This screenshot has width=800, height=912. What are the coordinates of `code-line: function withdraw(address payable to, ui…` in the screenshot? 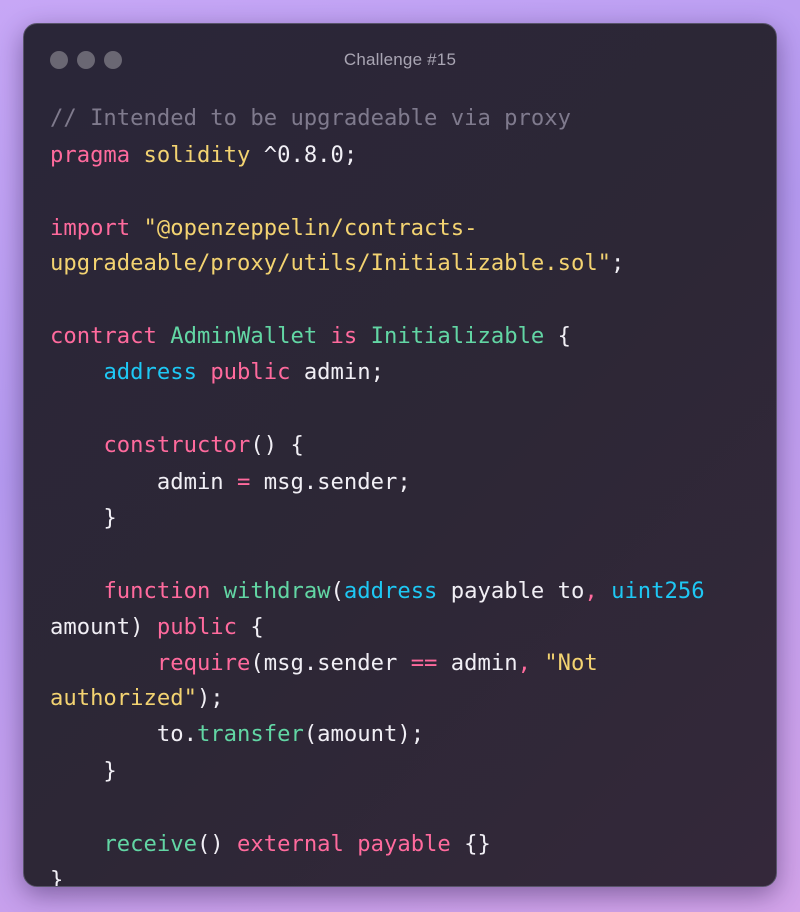 It's located at (395, 591).